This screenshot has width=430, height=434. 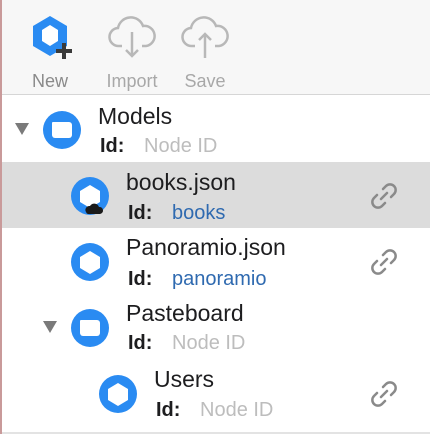 I want to click on model-cloud-icon, so click(x=90, y=196).